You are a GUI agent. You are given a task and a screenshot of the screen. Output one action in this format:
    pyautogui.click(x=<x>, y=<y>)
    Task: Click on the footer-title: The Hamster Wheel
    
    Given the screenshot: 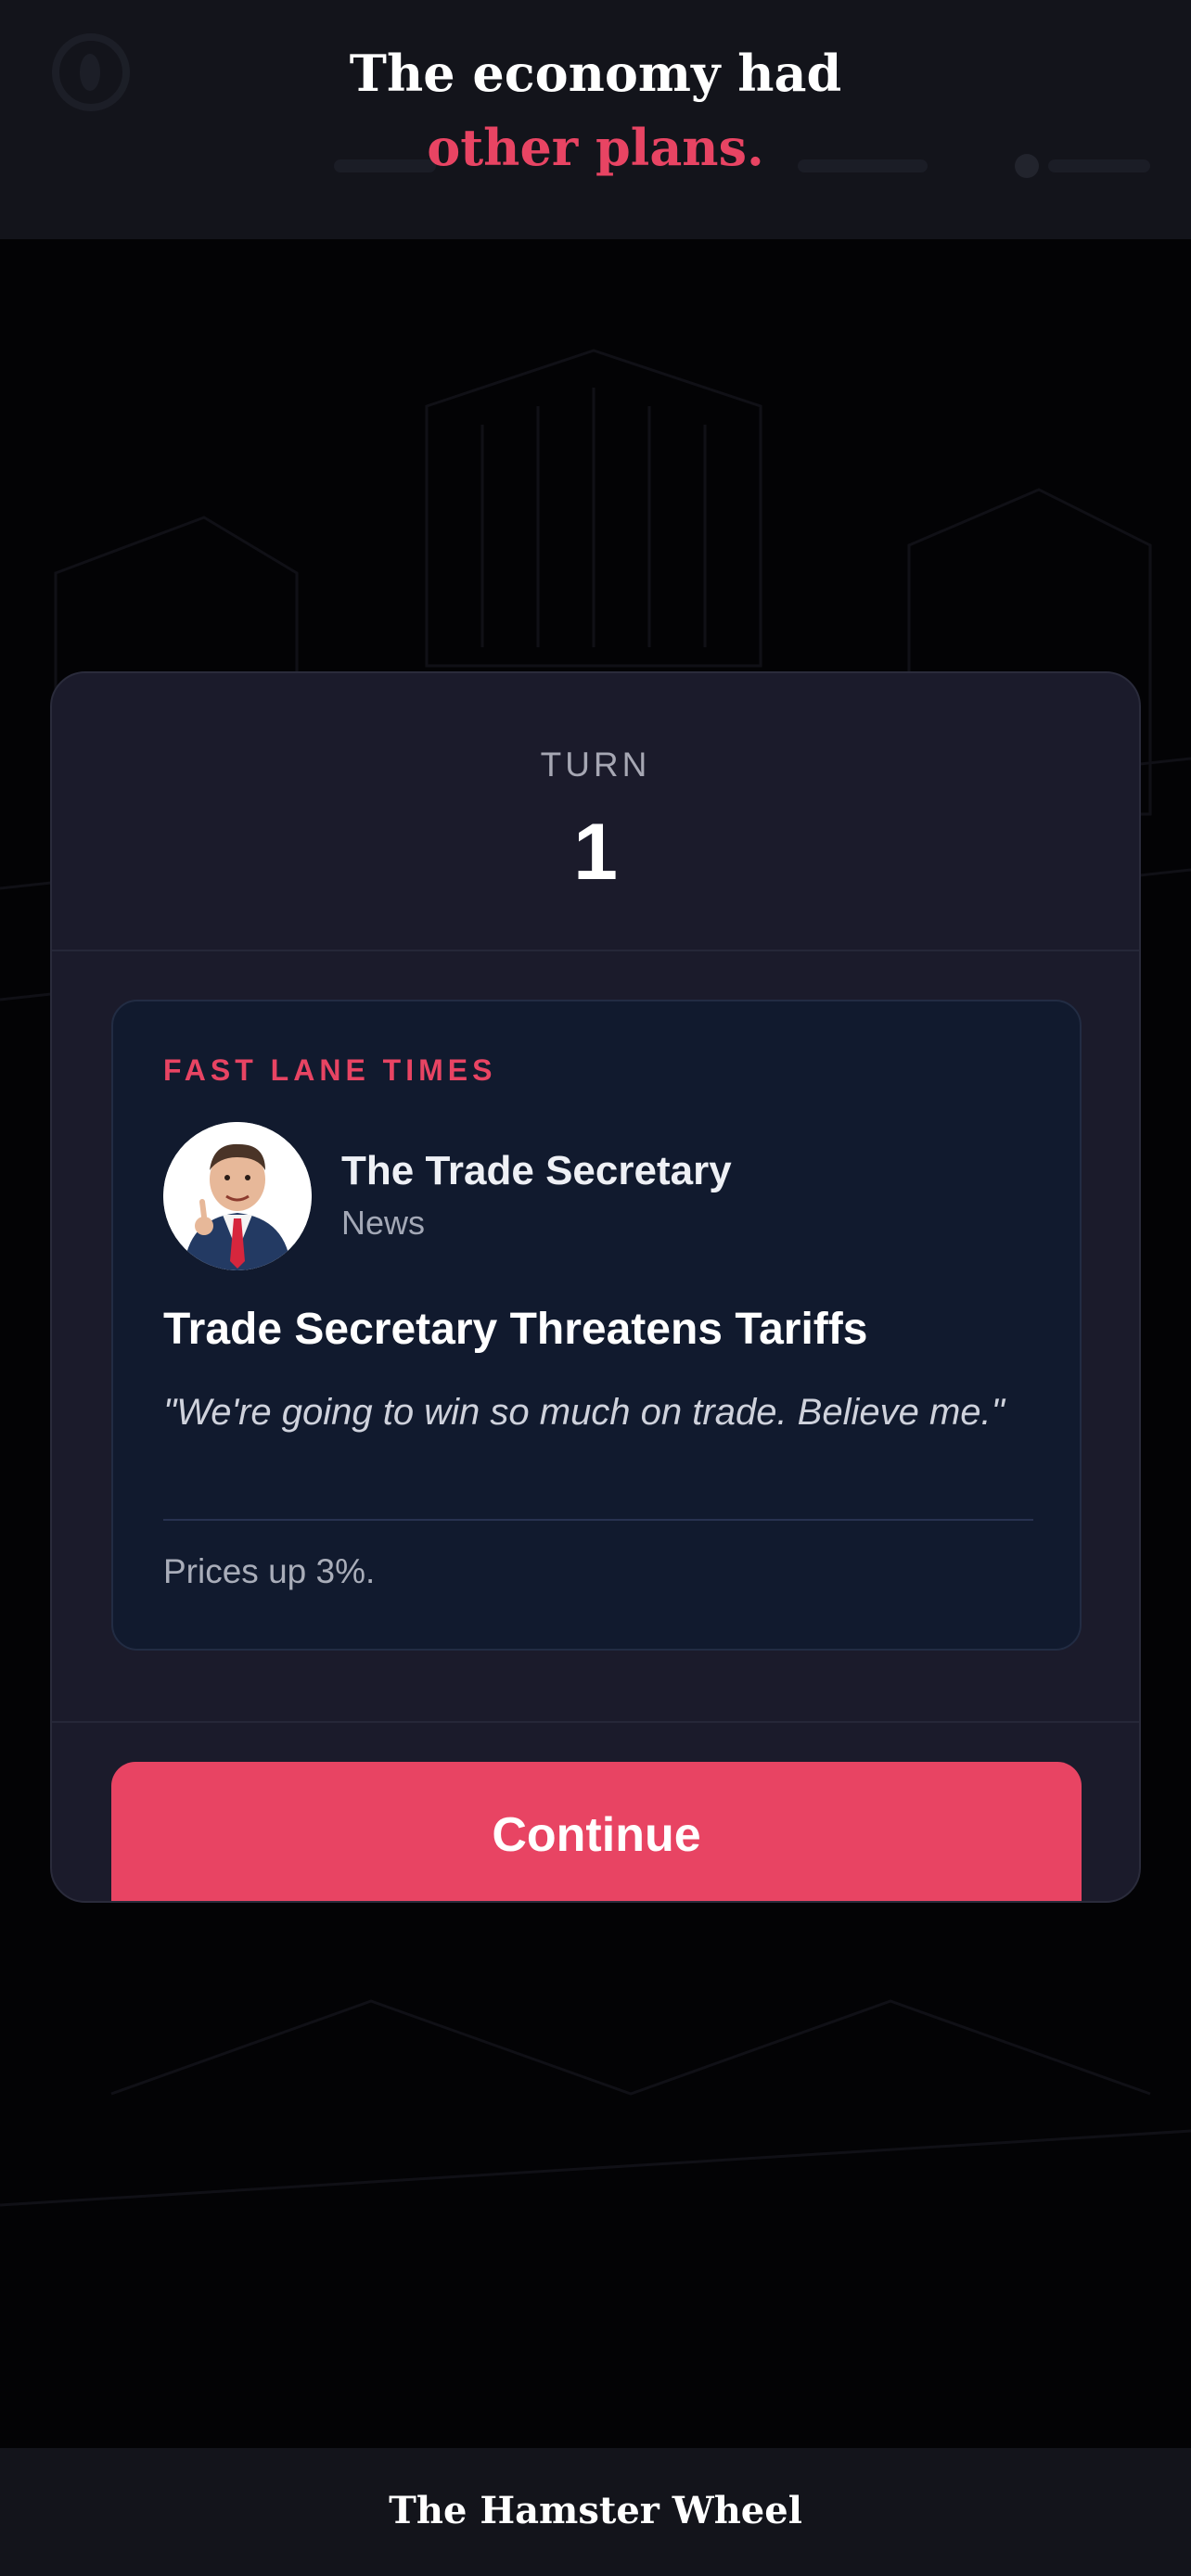 What is the action you would take?
    pyautogui.click(x=595, y=2511)
    